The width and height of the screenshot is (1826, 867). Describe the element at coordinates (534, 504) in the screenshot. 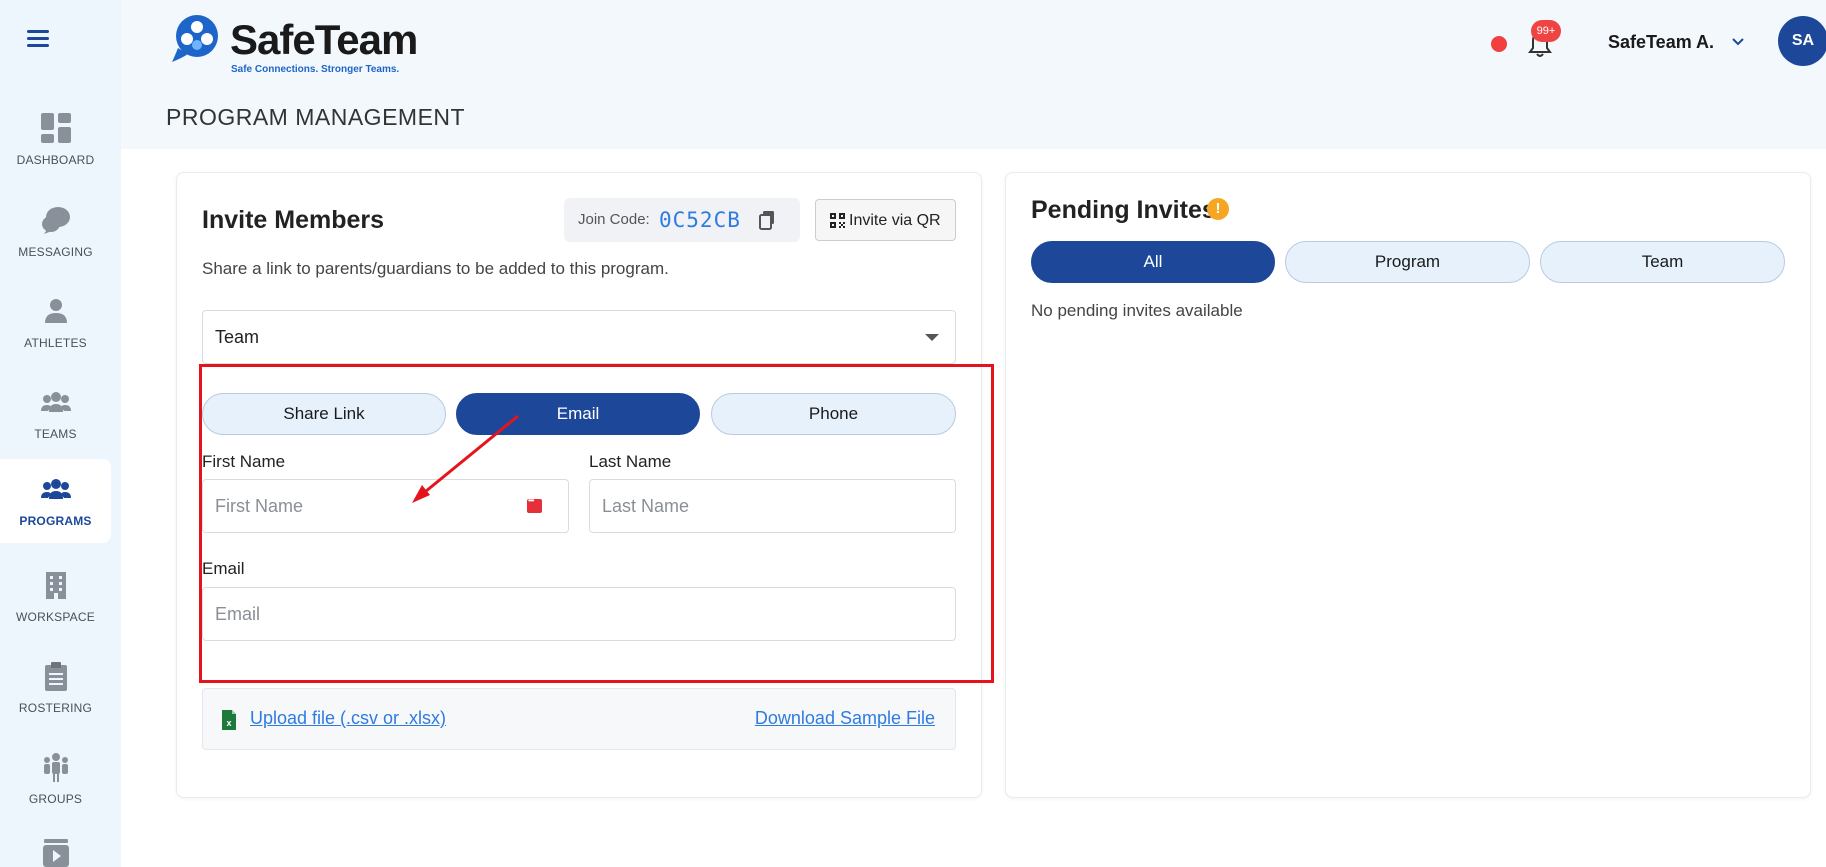

I see `password-manager-icon` at that location.